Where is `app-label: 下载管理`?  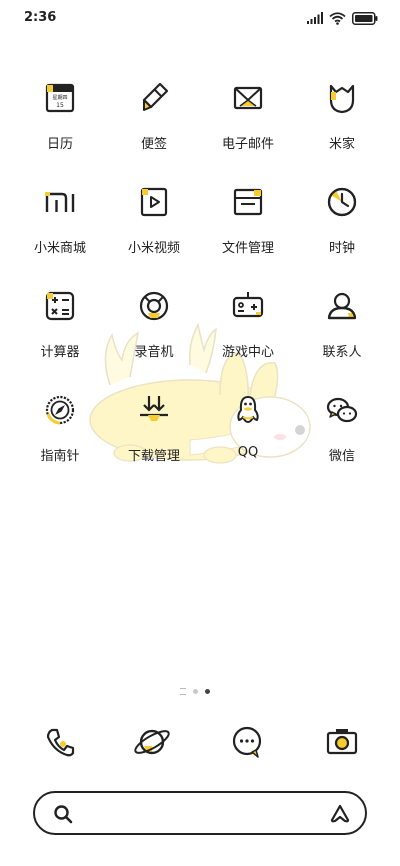
app-label: 下载管理 is located at coordinates (153, 456).